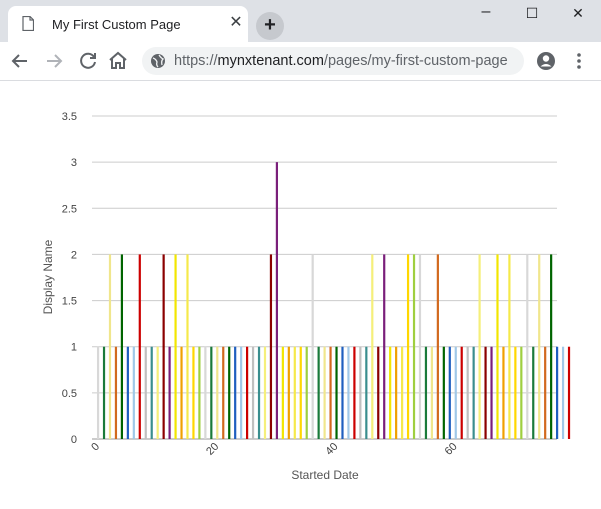  What do you see at coordinates (69, 117) in the screenshot?
I see `y-tick-label: 3.5` at bounding box center [69, 117].